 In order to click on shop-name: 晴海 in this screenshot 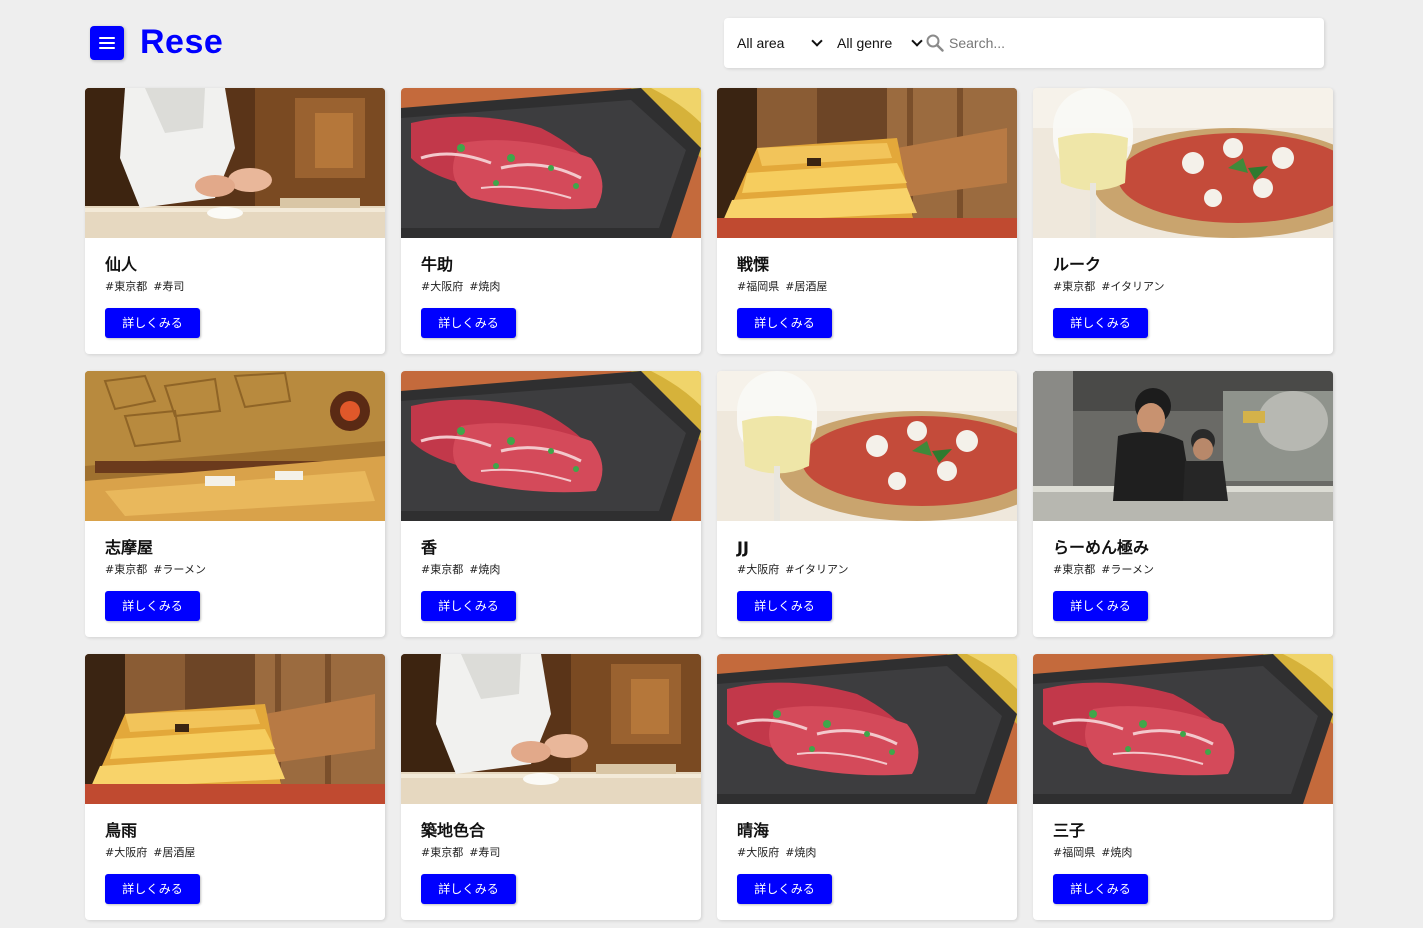, I will do `click(753, 830)`.